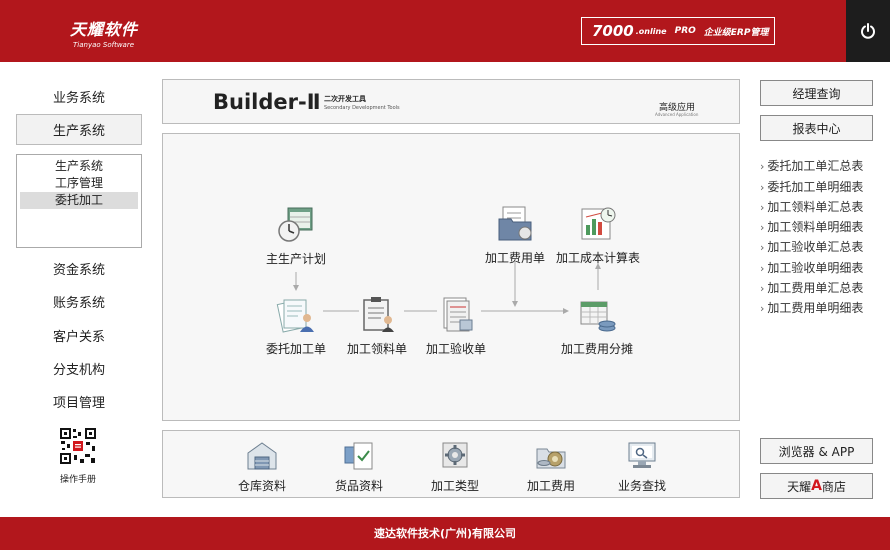 The width and height of the screenshot is (890, 550). I want to click on power-icon, so click(868, 31).